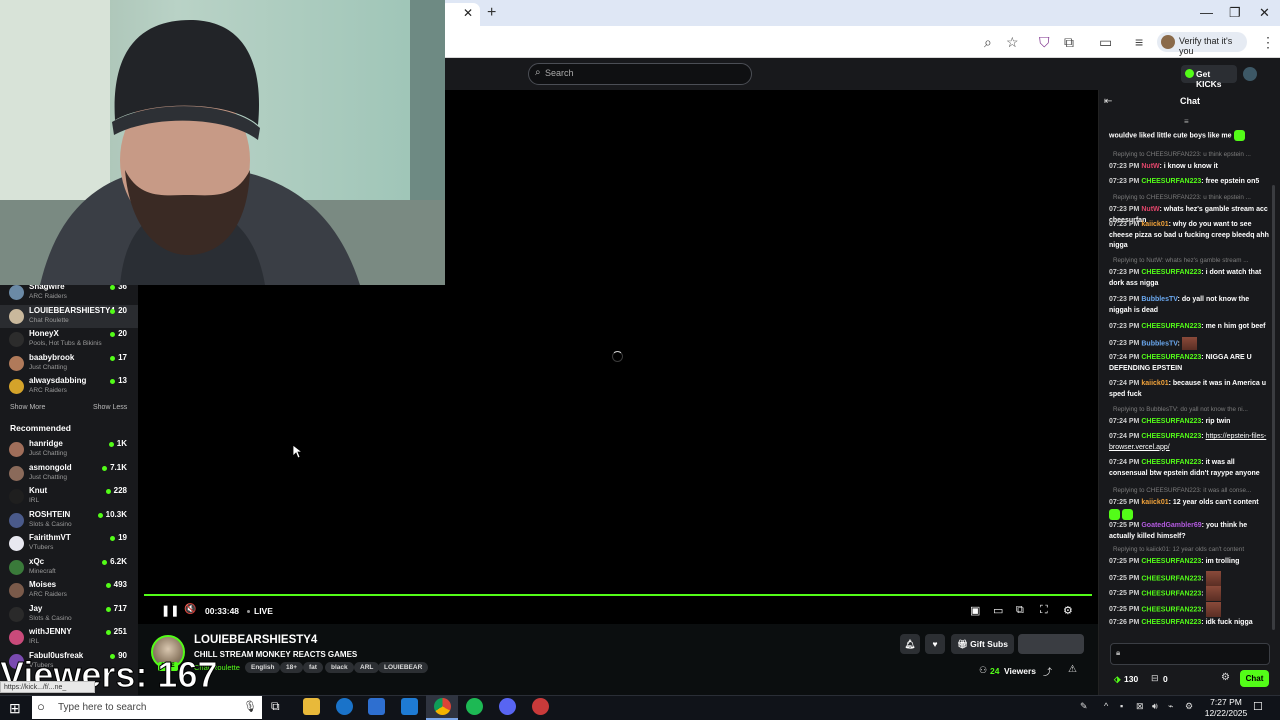 The height and width of the screenshot is (720, 1280). What do you see at coordinates (1044, 42) in the screenshot?
I see `extension-shield-icon: ⛉` at bounding box center [1044, 42].